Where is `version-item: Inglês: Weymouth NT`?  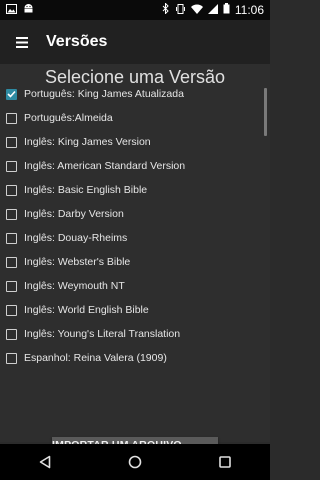 version-item: Inglês: Weymouth NT is located at coordinates (131, 286).